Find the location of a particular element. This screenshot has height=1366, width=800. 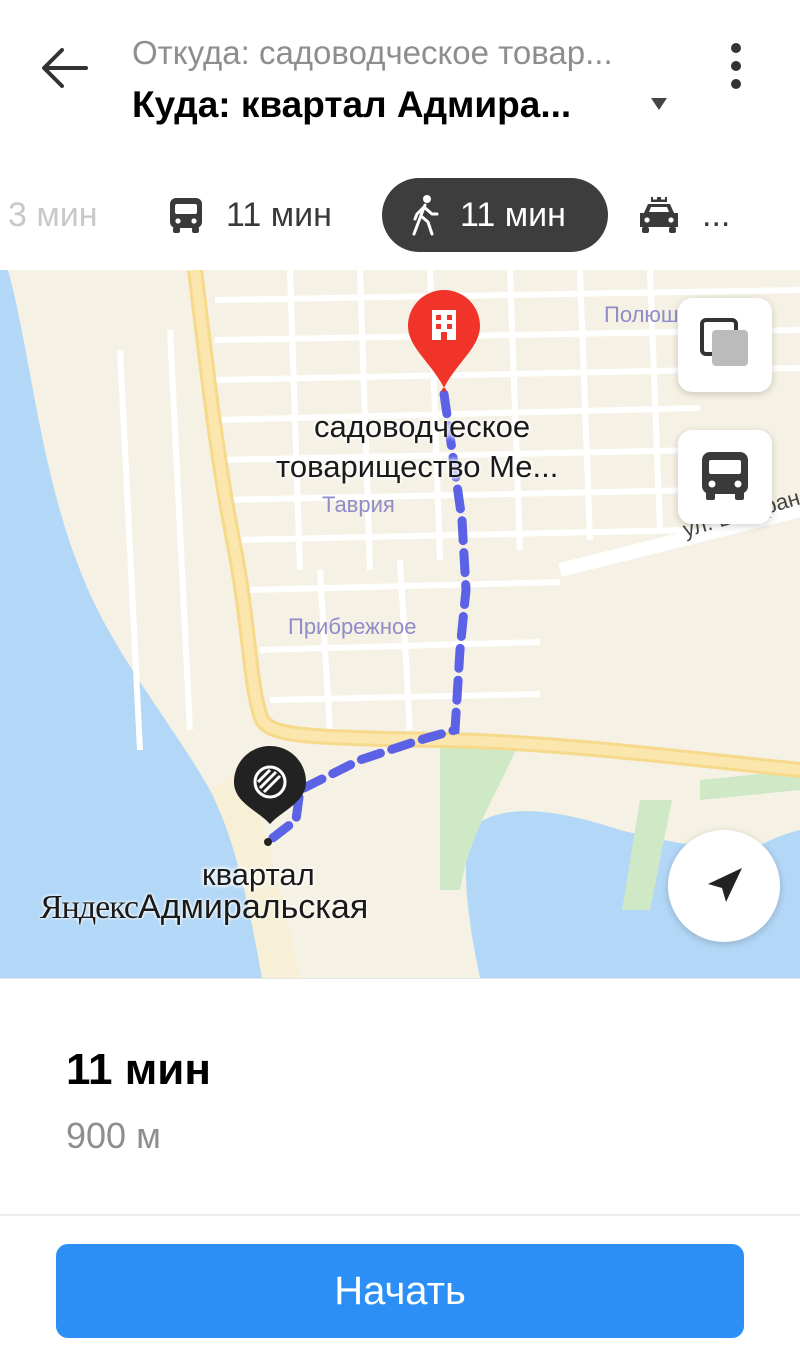

start-button: Начать is located at coordinates (400, 1291).